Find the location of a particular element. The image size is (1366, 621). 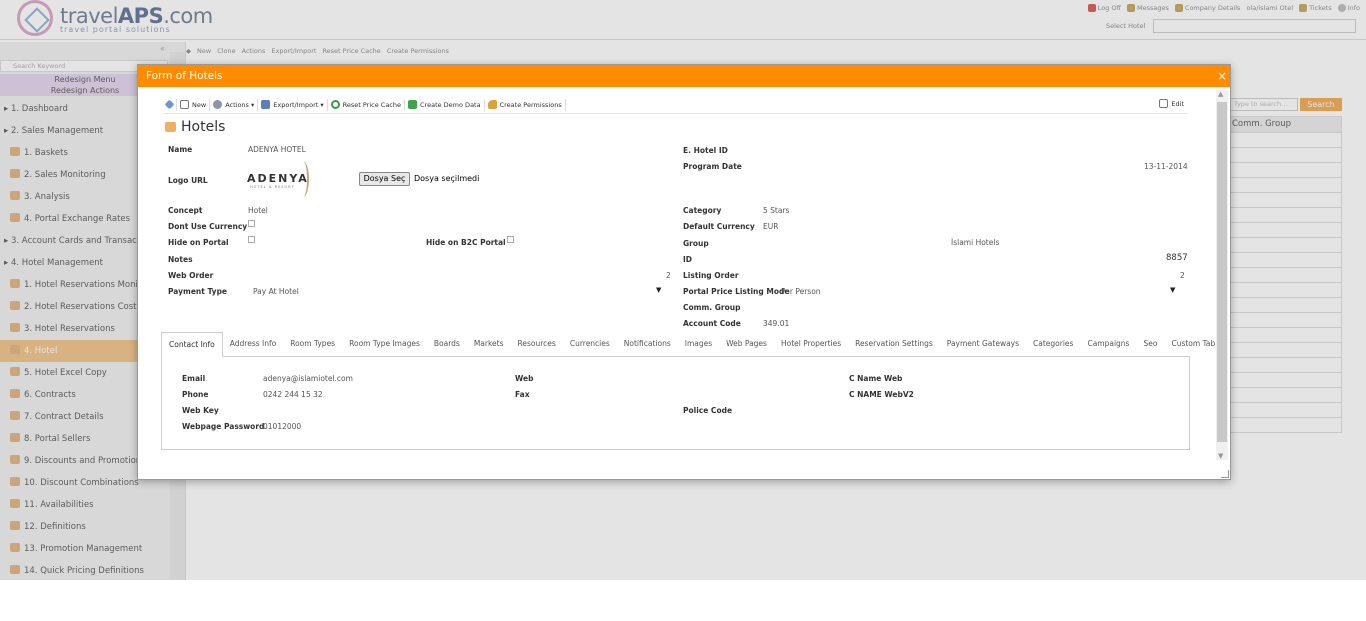

tickets-link: Tickets is located at coordinates (1315, 8).